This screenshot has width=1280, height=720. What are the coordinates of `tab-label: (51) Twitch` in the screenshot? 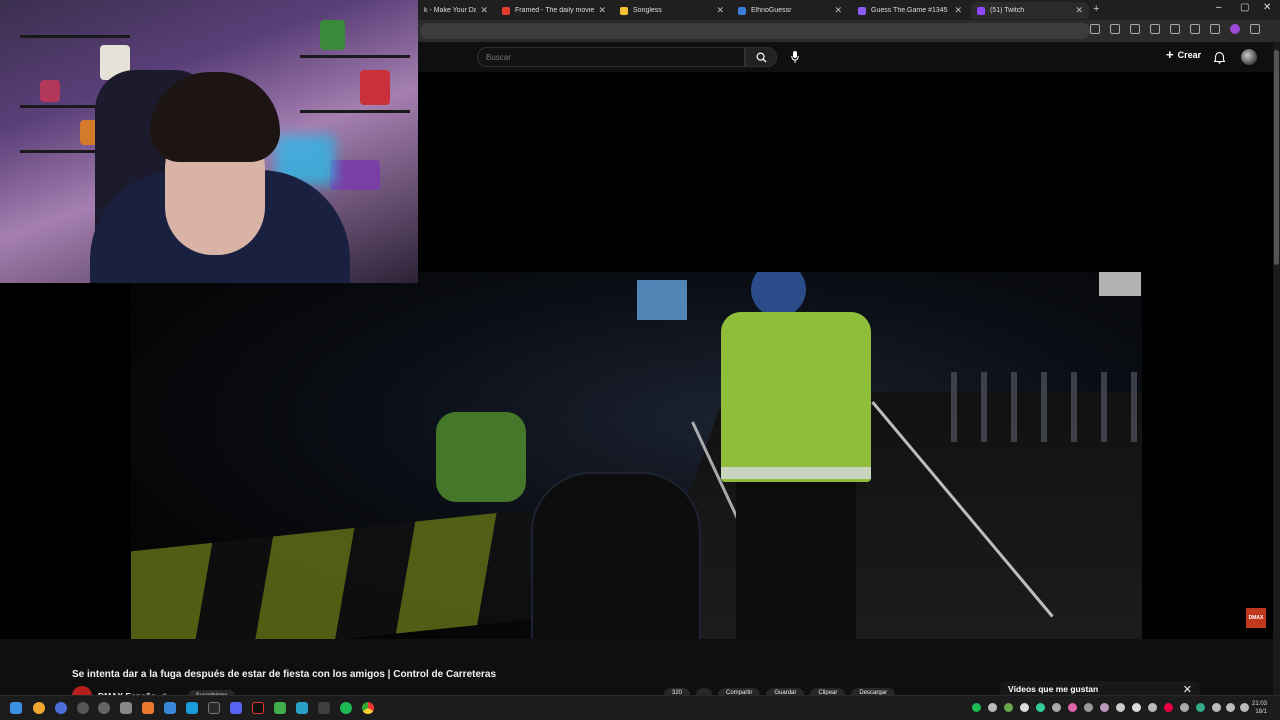 It's located at (1007, 10).